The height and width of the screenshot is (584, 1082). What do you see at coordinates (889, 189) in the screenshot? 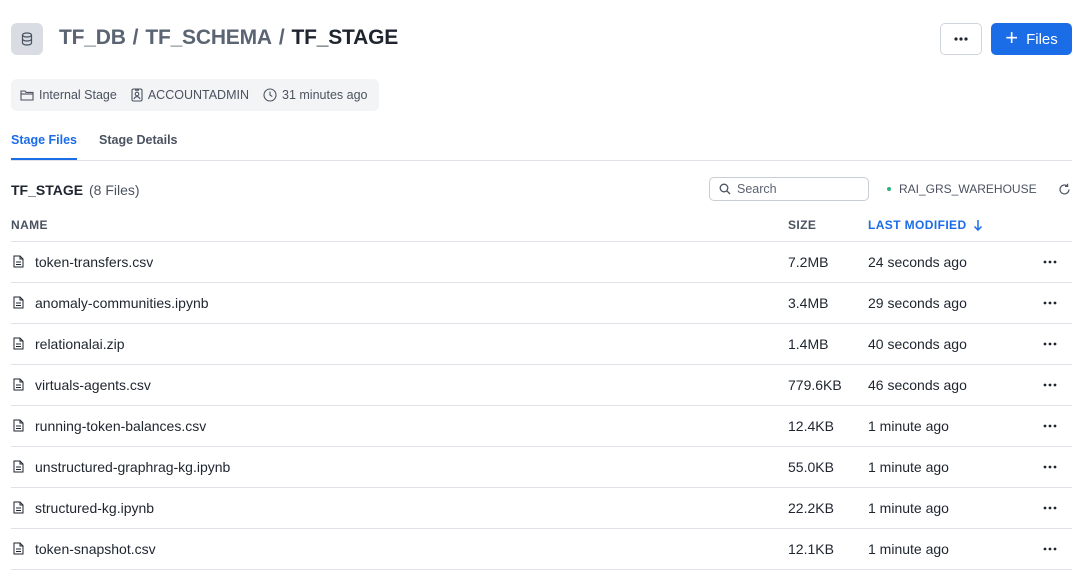
I see `warehouse-status-dot` at bounding box center [889, 189].